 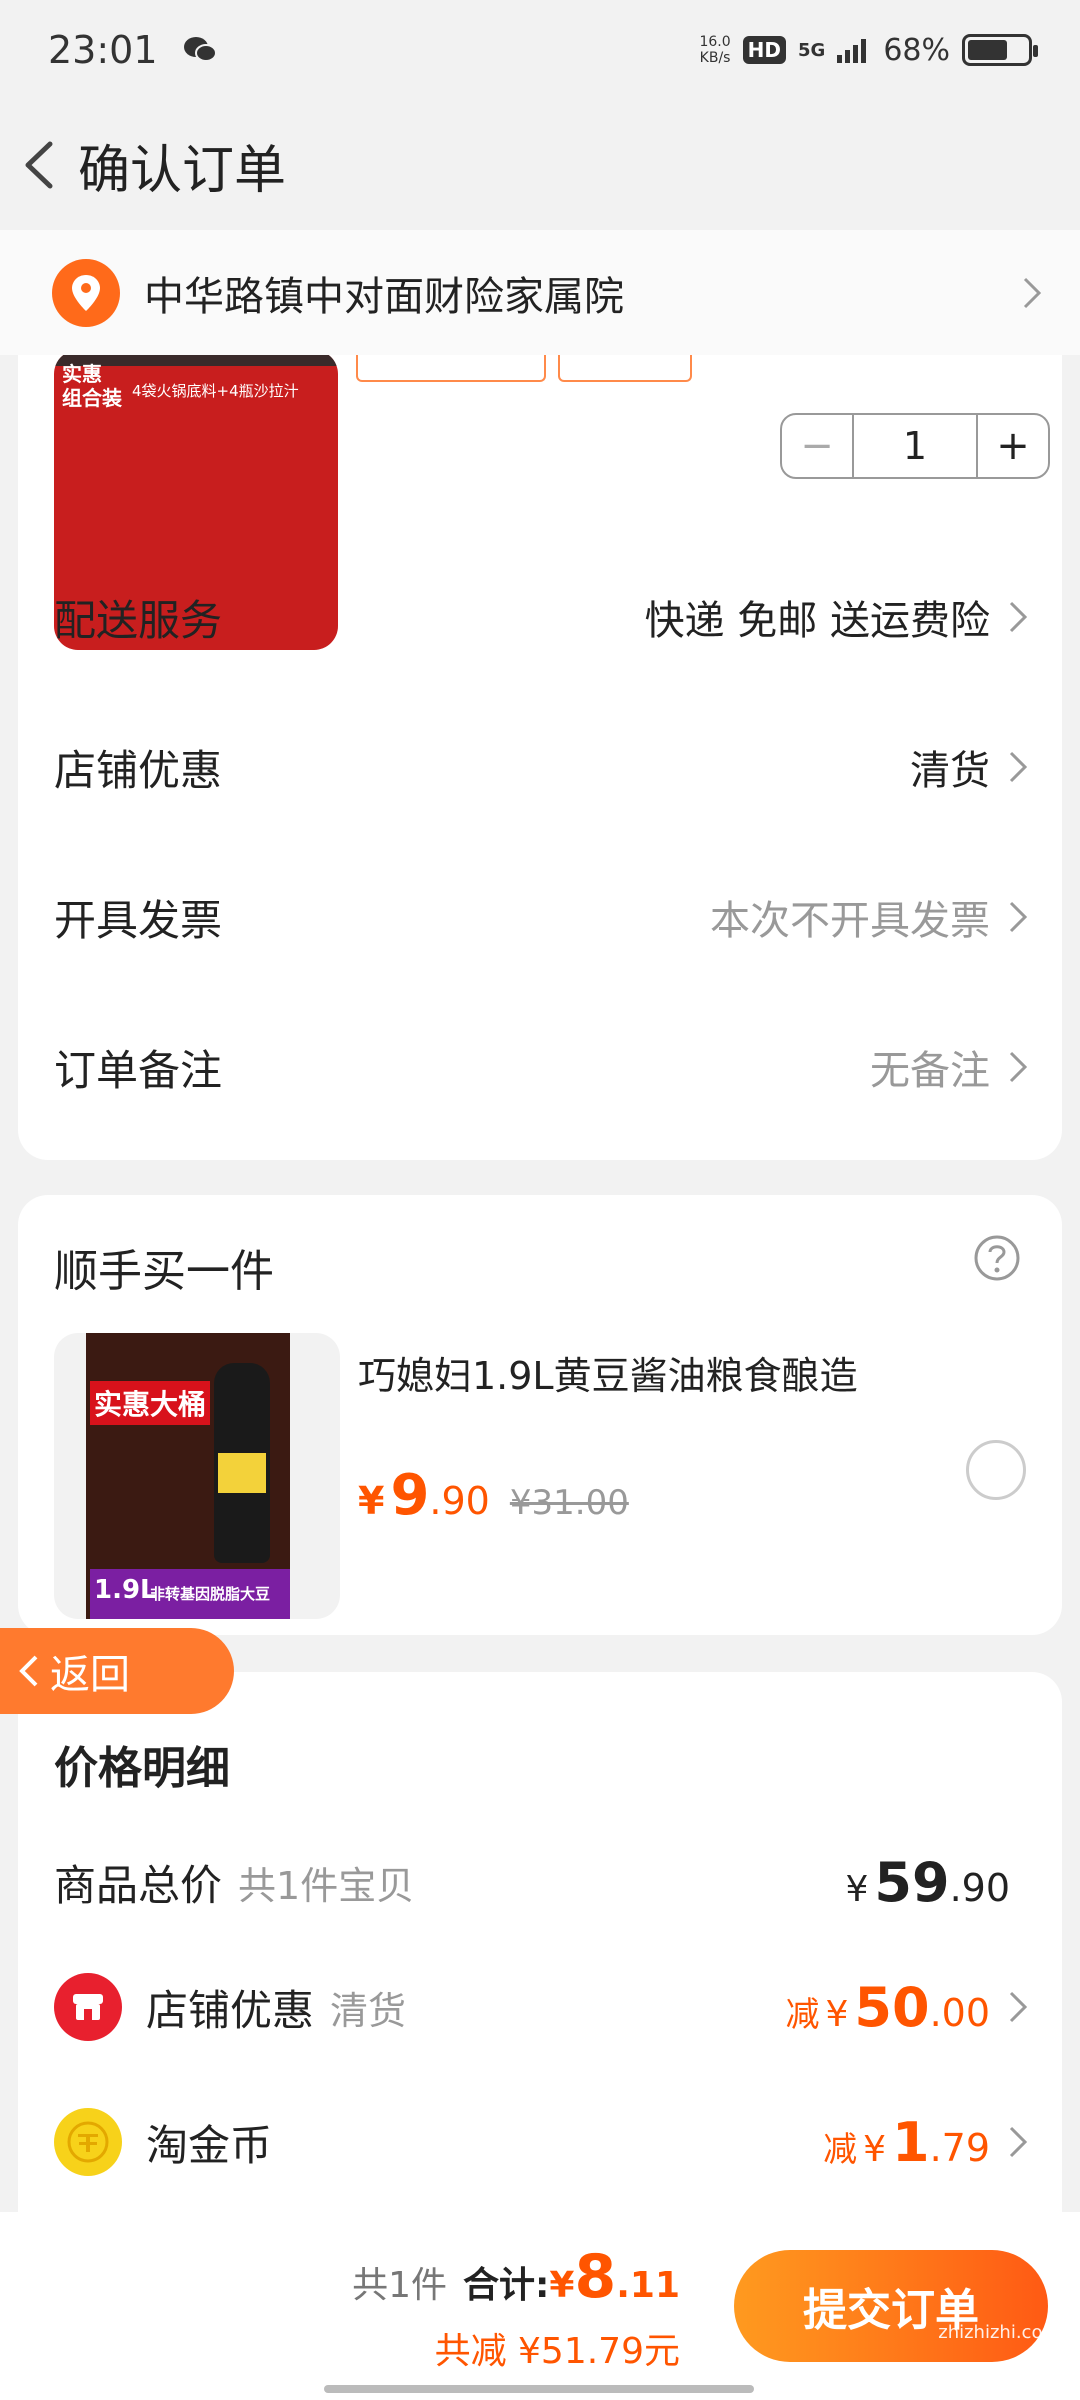 I want to click on battery-icon, so click(x=1000, y=50).